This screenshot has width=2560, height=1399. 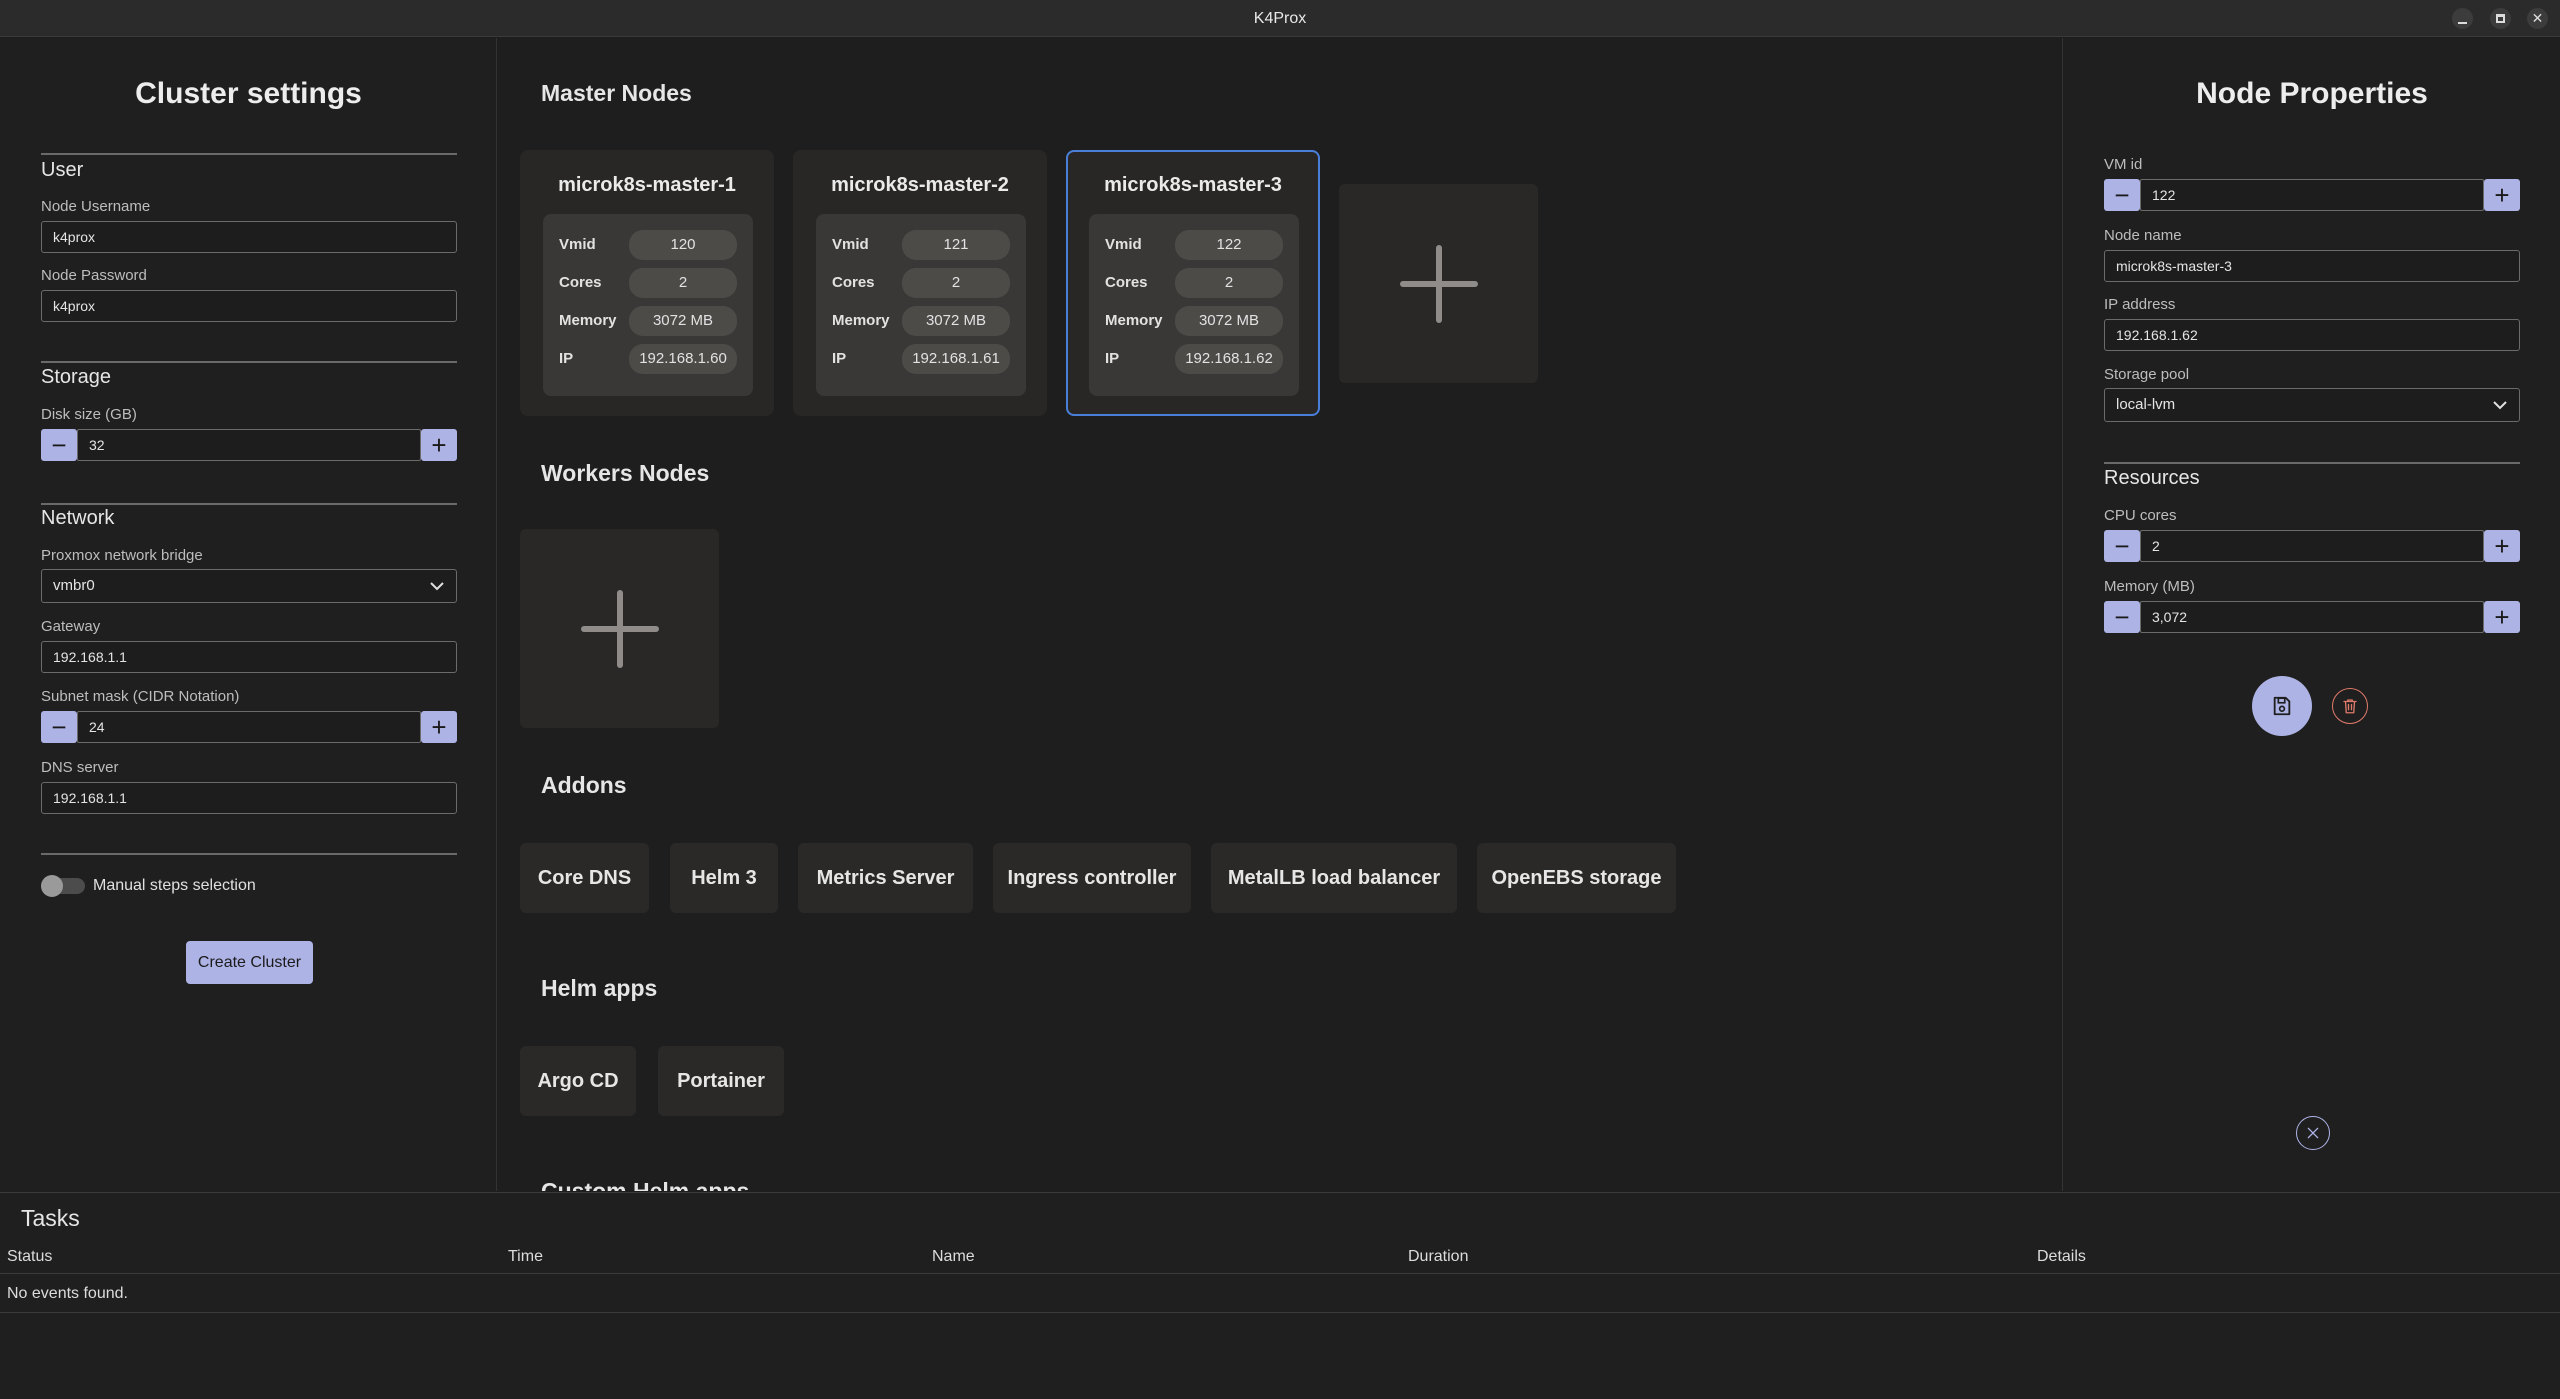 I want to click on disk-size-input: 32, so click(x=249, y=445).